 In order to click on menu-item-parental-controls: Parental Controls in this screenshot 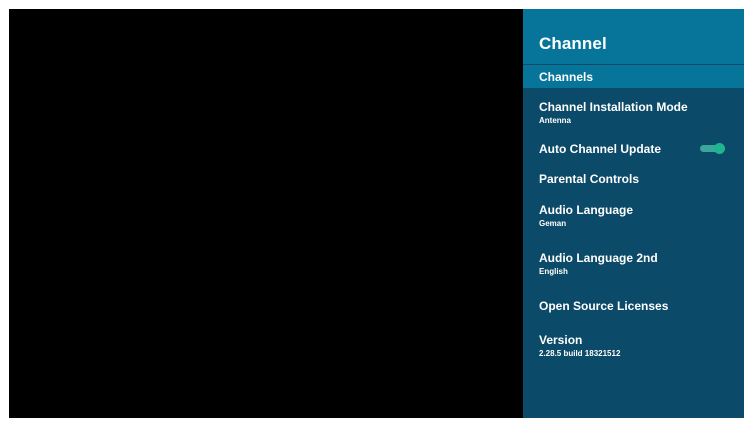, I will do `click(633, 180)`.